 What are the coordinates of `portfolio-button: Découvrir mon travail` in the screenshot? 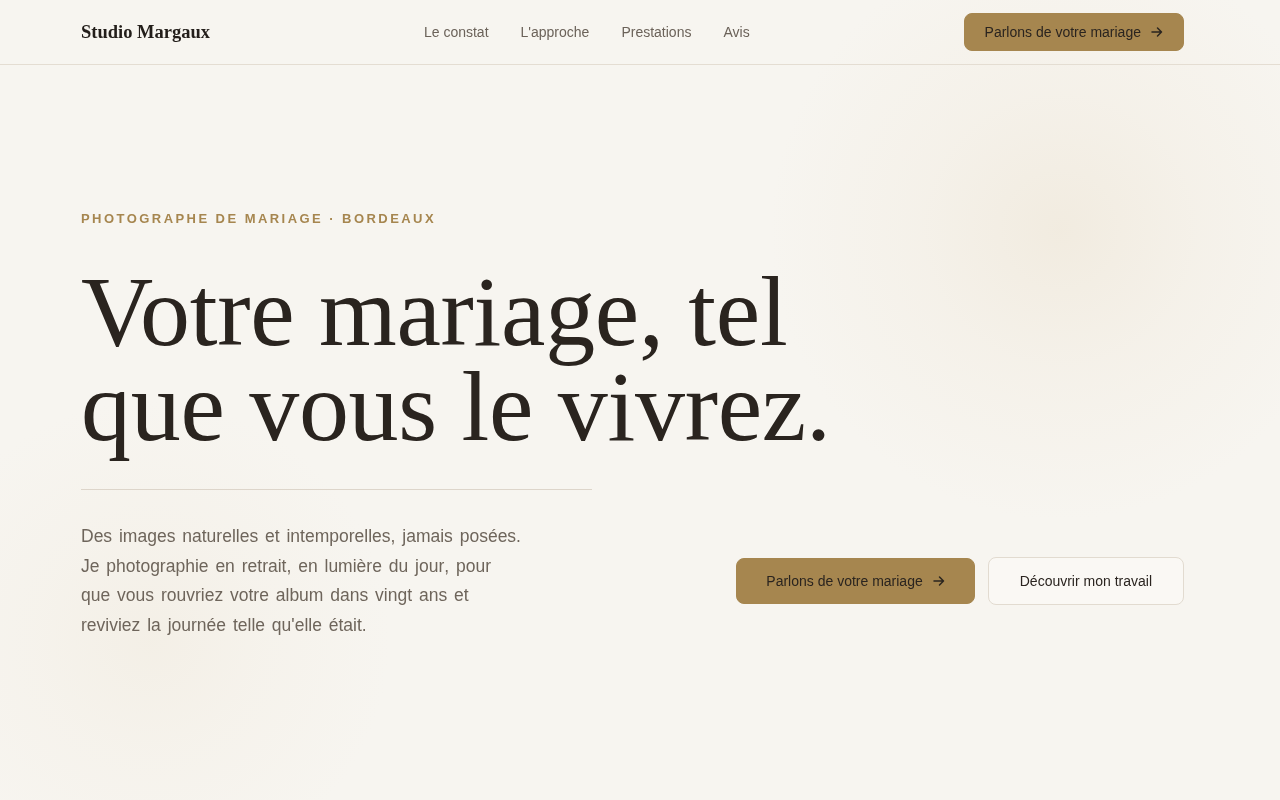 It's located at (1085, 581).